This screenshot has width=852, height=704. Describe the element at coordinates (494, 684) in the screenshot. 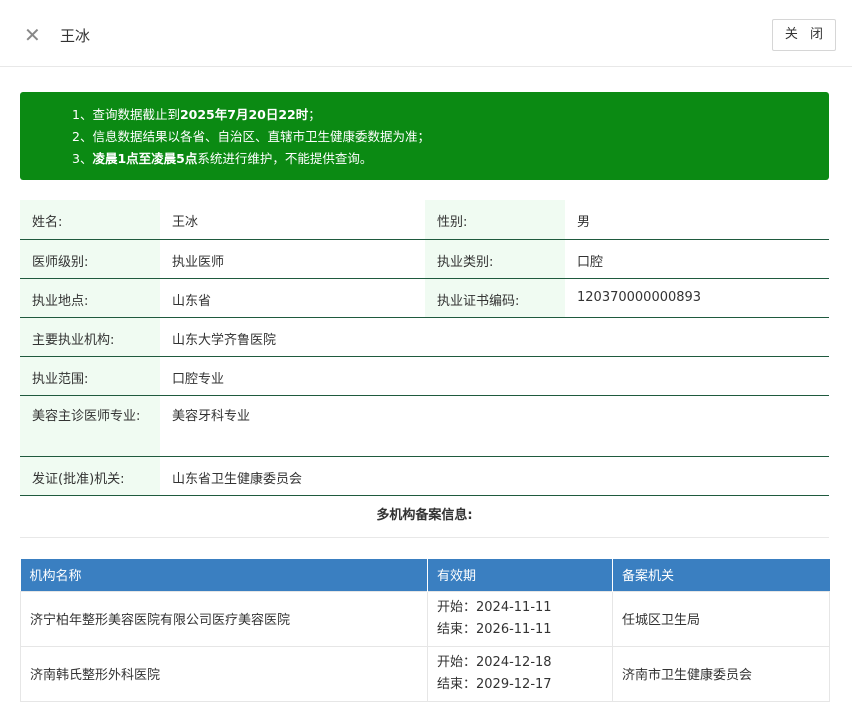

I see `validity-end: 结束：2029-12-17` at that location.